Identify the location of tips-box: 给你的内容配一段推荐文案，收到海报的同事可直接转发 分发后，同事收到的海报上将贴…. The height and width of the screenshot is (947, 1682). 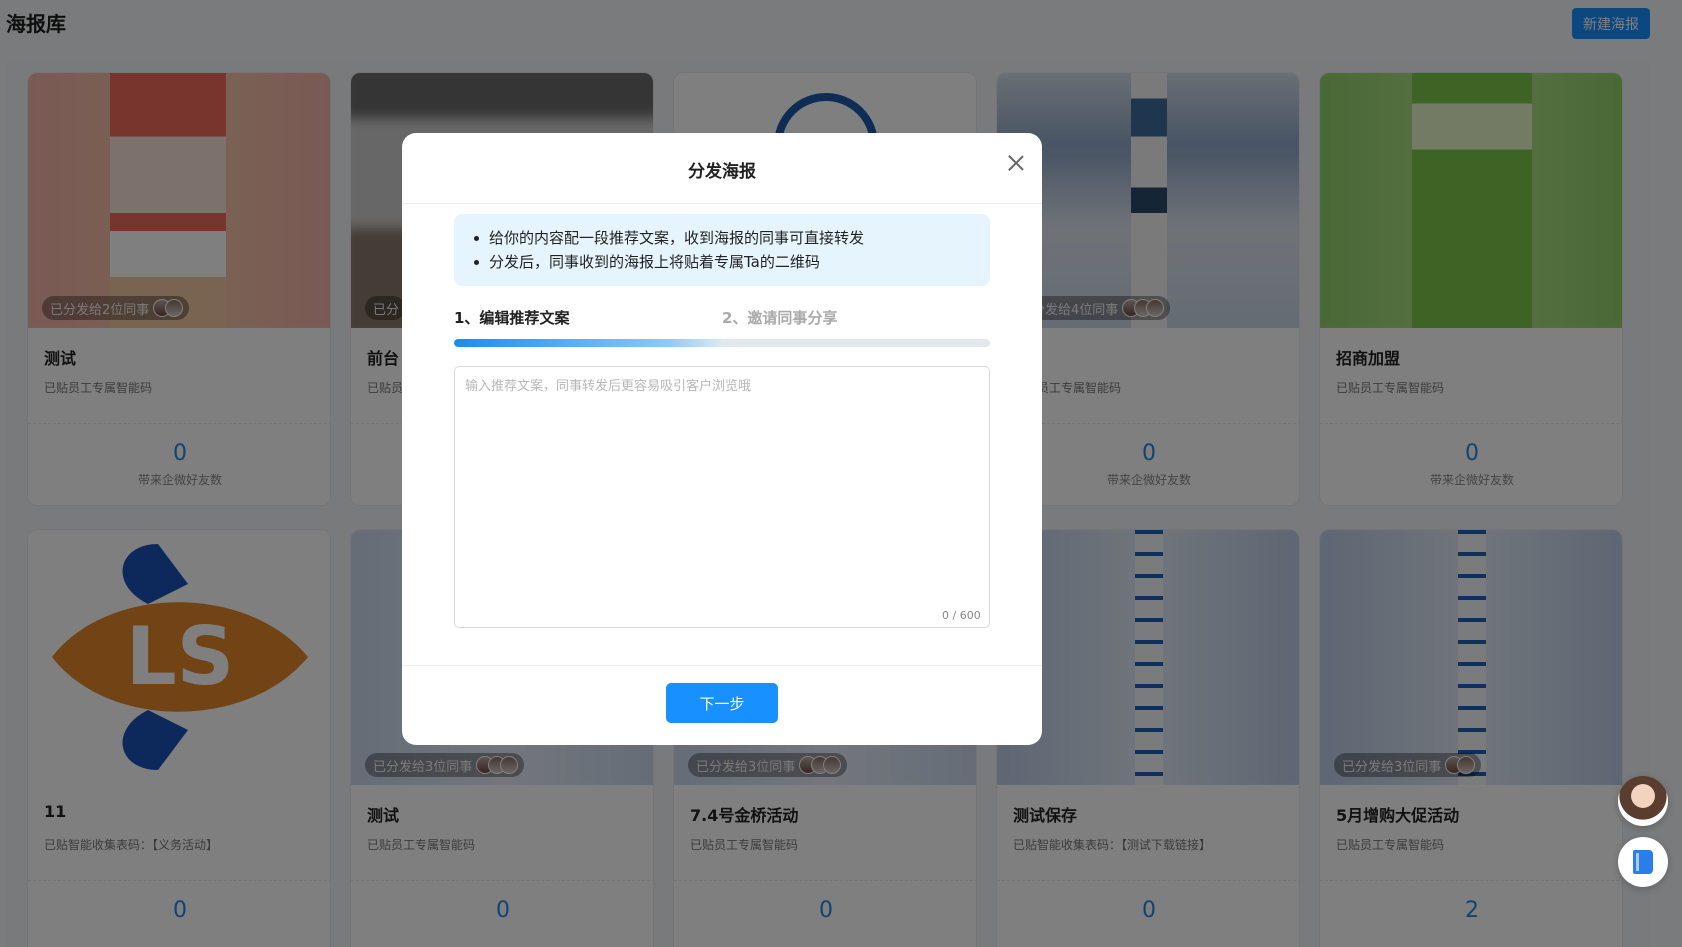
(722, 250).